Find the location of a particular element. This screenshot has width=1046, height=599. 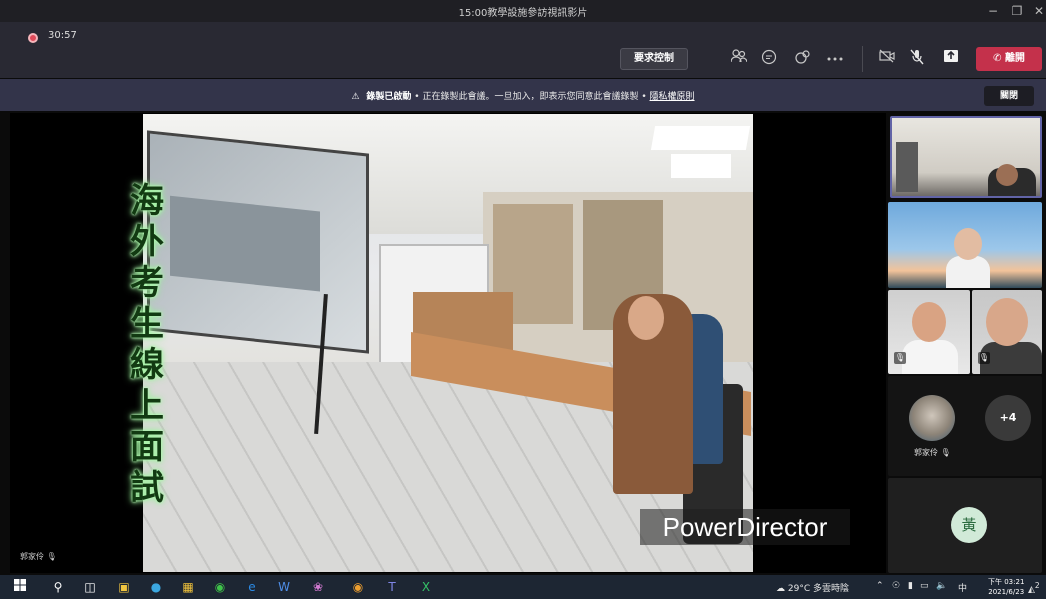

privacy-policy-link: 隱私權原則 is located at coordinates (672, 97).